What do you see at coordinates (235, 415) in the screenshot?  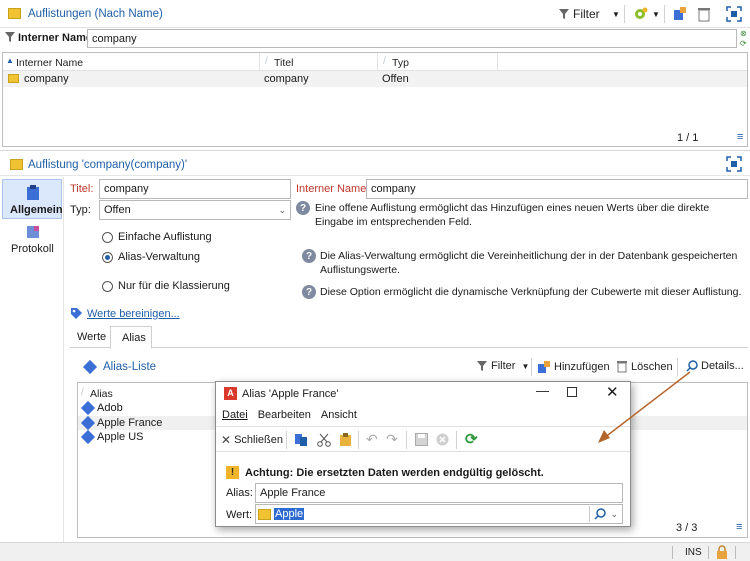 I see `menu-file: Datei` at bounding box center [235, 415].